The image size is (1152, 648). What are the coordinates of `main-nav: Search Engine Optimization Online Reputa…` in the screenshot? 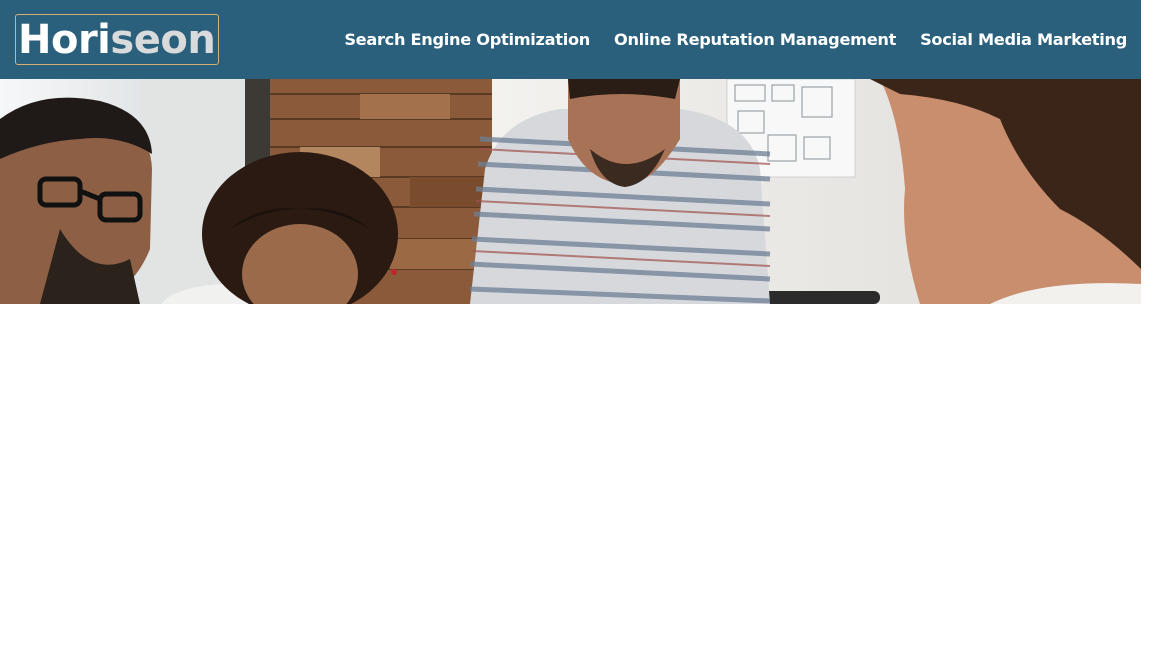 It's located at (723, 39).